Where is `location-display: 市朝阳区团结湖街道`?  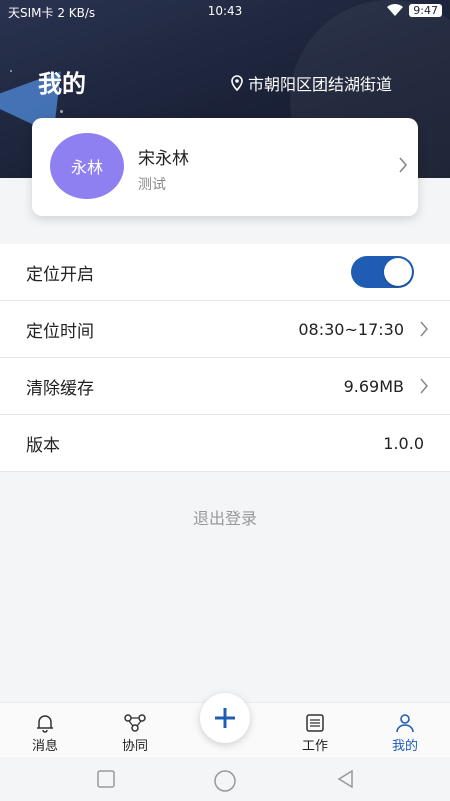
location-display: 市朝阳区团结湖街道 is located at coordinates (325, 83).